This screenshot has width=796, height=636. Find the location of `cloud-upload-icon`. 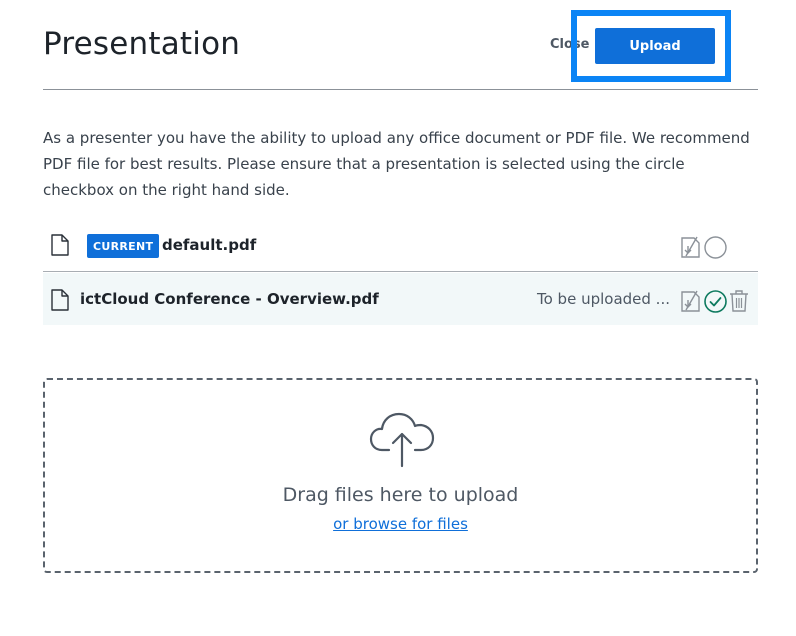

cloud-upload-icon is located at coordinates (402, 440).